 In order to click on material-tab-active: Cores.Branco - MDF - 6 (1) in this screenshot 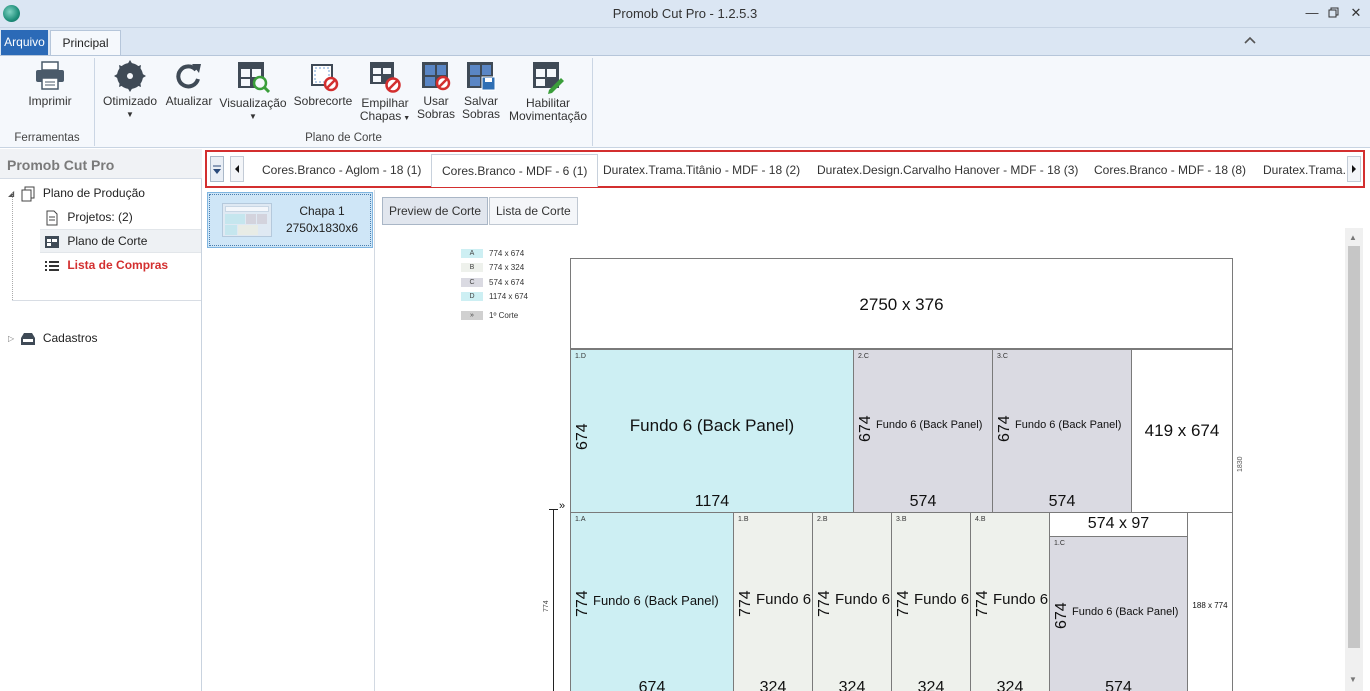, I will do `click(515, 170)`.